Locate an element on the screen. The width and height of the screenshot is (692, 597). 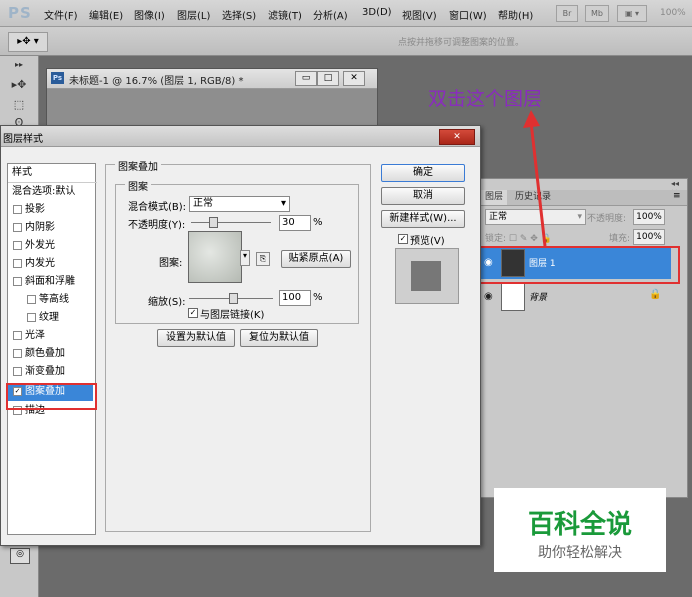
layer-opacity-label: 不透明度: is located at coordinates (607, 219).